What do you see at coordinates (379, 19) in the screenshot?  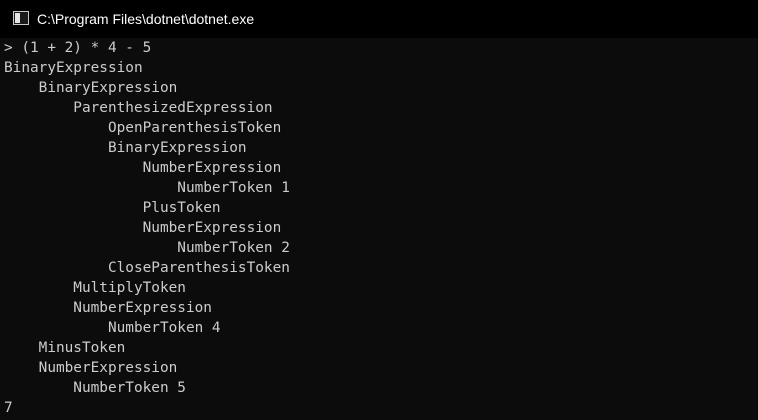 I see `title-bar: C:\Program Files\dotnet\dotnet.exe` at bounding box center [379, 19].